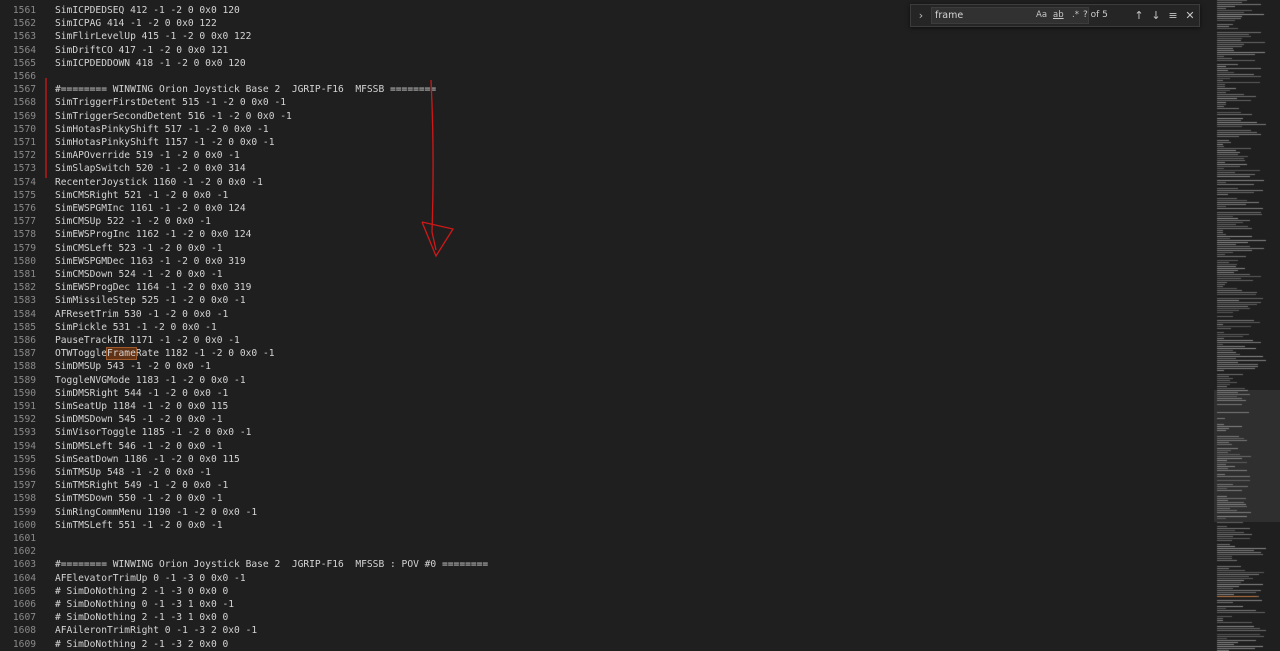  I want to click on line-number: 1590, so click(24, 393).